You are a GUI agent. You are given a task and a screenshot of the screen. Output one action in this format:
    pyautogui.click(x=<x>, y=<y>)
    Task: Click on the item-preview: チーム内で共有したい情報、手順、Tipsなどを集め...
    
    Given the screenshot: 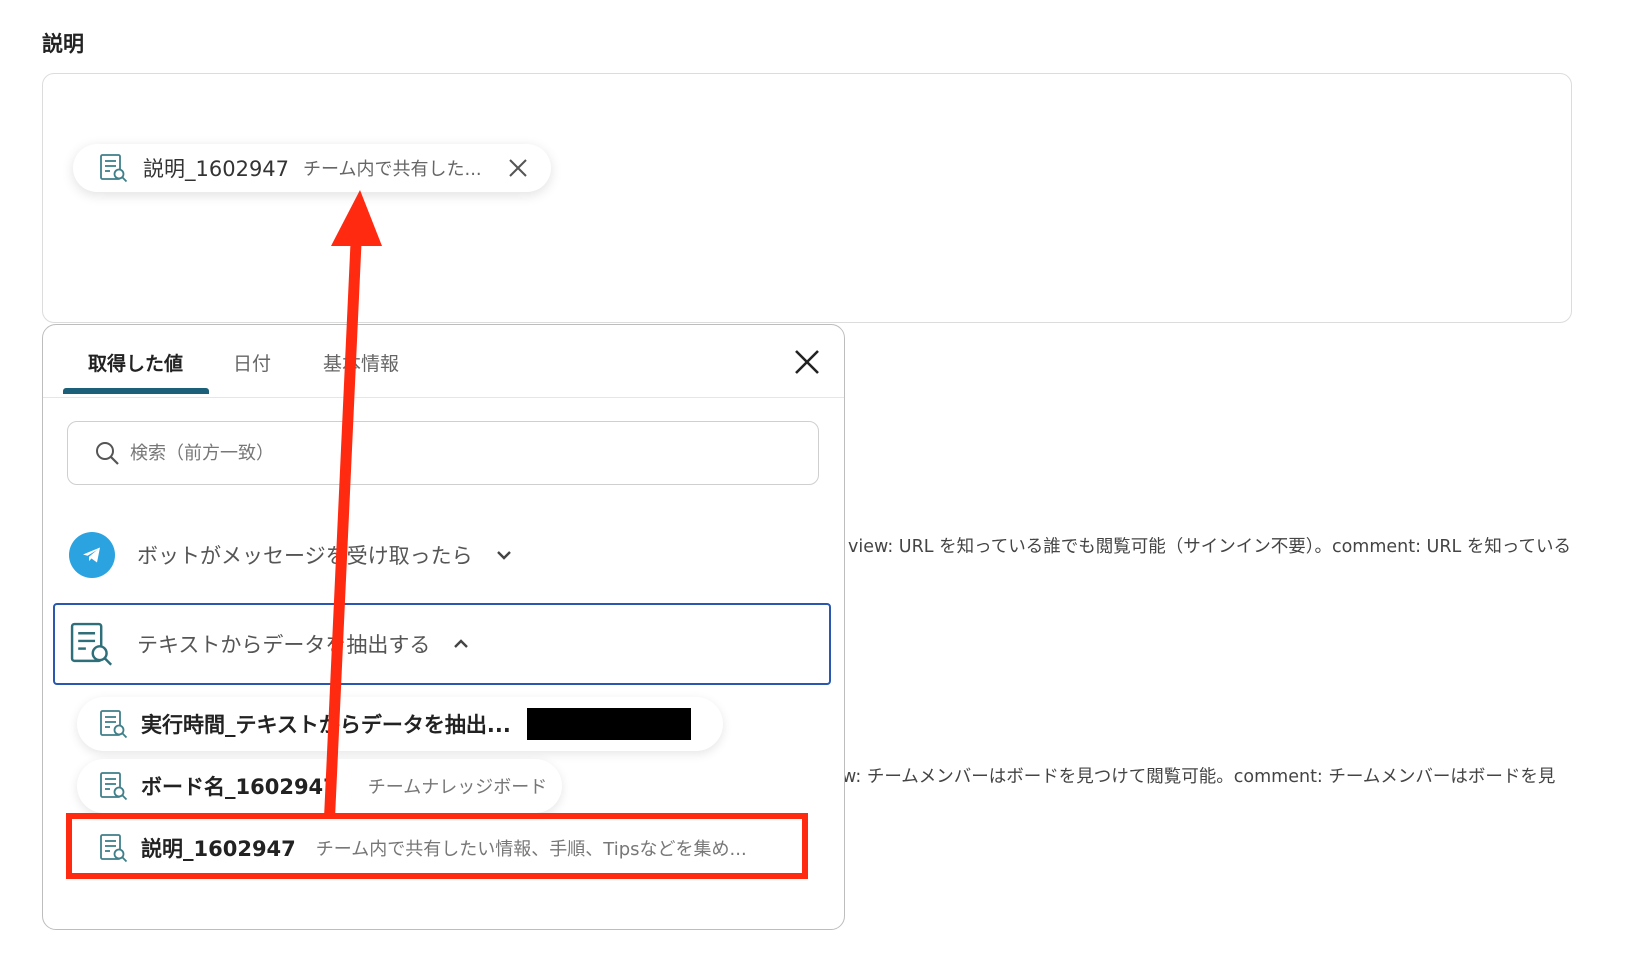 What is the action you would take?
    pyautogui.click(x=531, y=849)
    